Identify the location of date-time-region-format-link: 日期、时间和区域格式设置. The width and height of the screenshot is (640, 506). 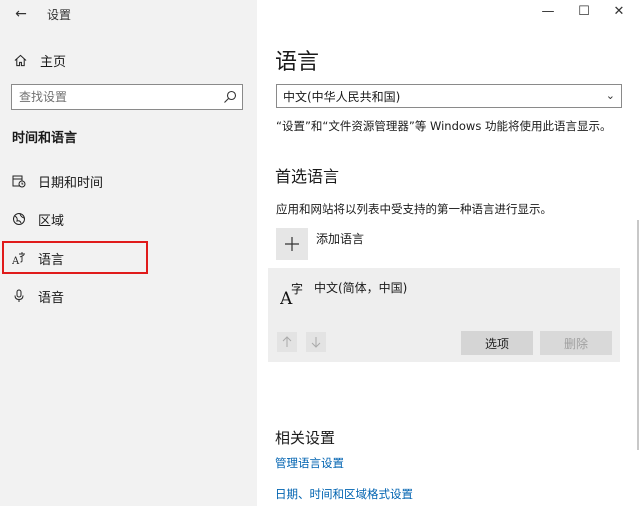
(344, 494).